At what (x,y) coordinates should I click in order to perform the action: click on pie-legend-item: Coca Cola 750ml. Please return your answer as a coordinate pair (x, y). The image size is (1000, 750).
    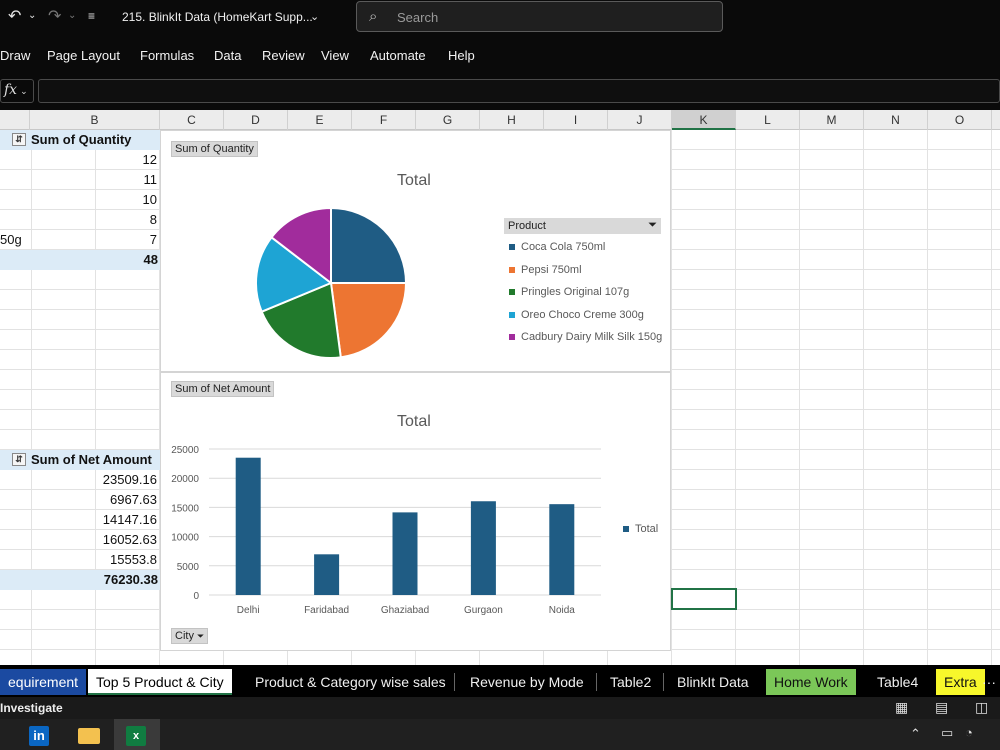
    Looking at the image, I should click on (557, 247).